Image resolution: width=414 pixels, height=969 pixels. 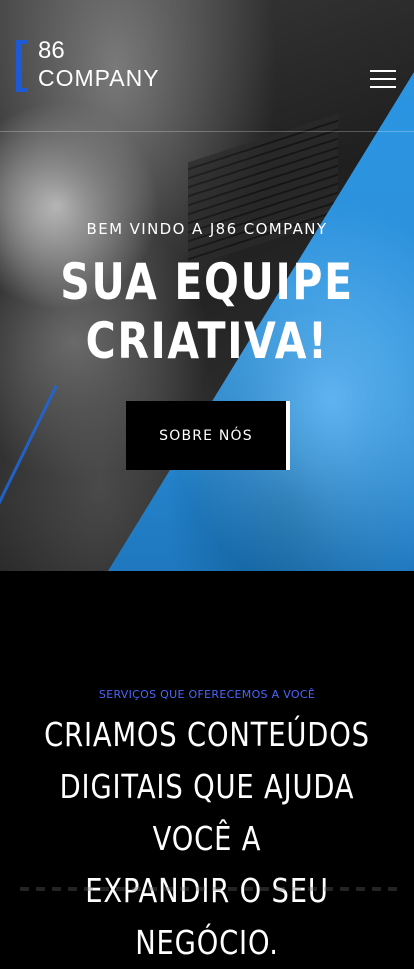 What do you see at coordinates (207, 229) in the screenshot?
I see `hero-subtitle: BEM VINDO A J86 COMPANY` at bounding box center [207, 229].